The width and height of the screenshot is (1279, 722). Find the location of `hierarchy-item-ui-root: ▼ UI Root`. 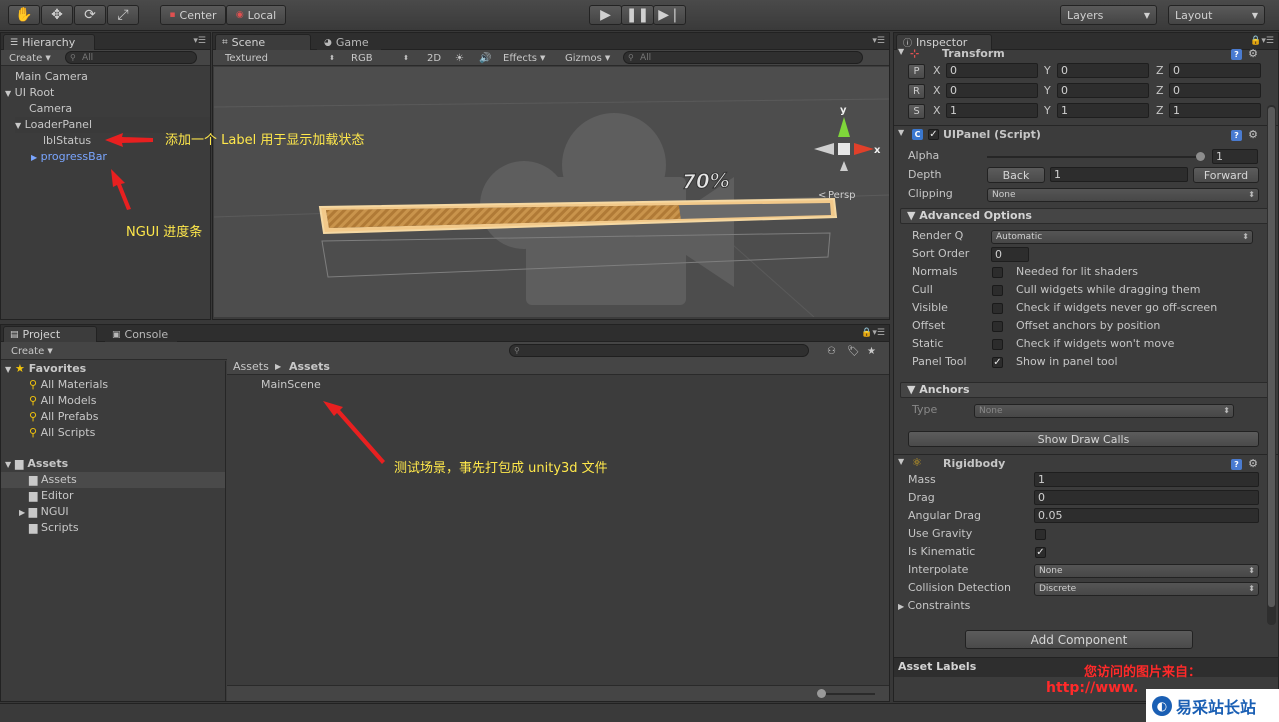

hierarchy-item-ui-root: ▼ UI Root is located at coordinates (29, 93).